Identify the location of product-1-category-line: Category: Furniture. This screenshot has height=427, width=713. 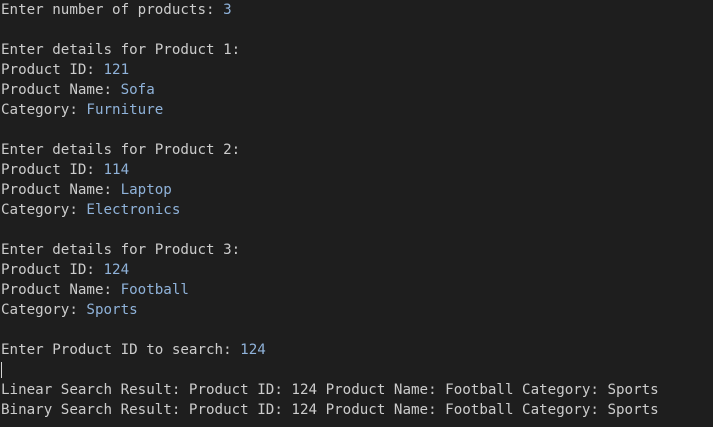
(357, 110).